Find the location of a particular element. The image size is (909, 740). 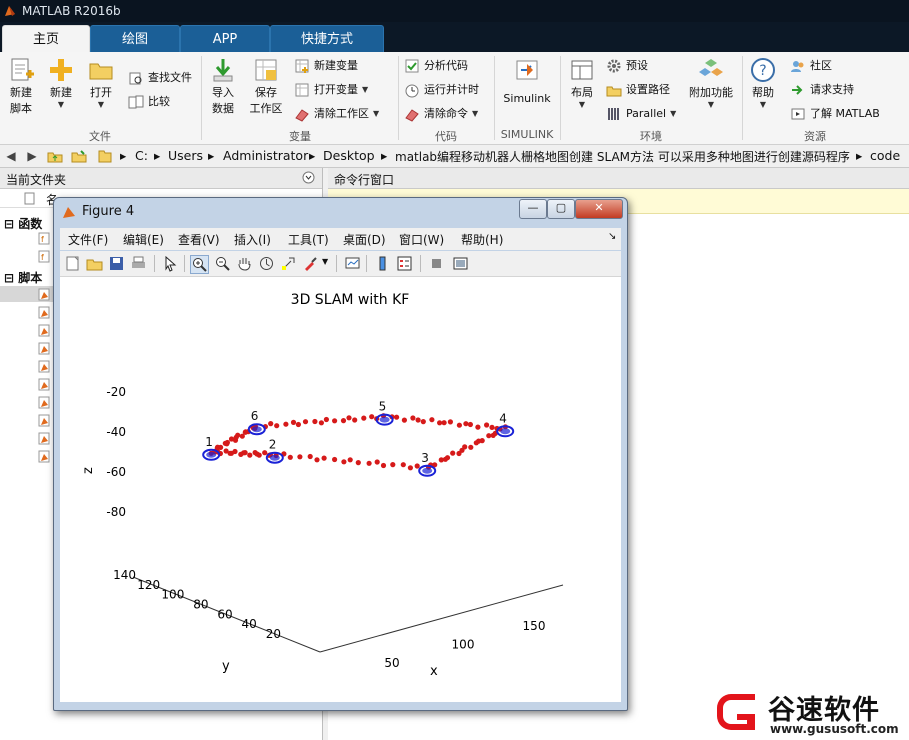

clear-workspace-button: 清除工作区 ▼ is located at coordinates (336, 114).